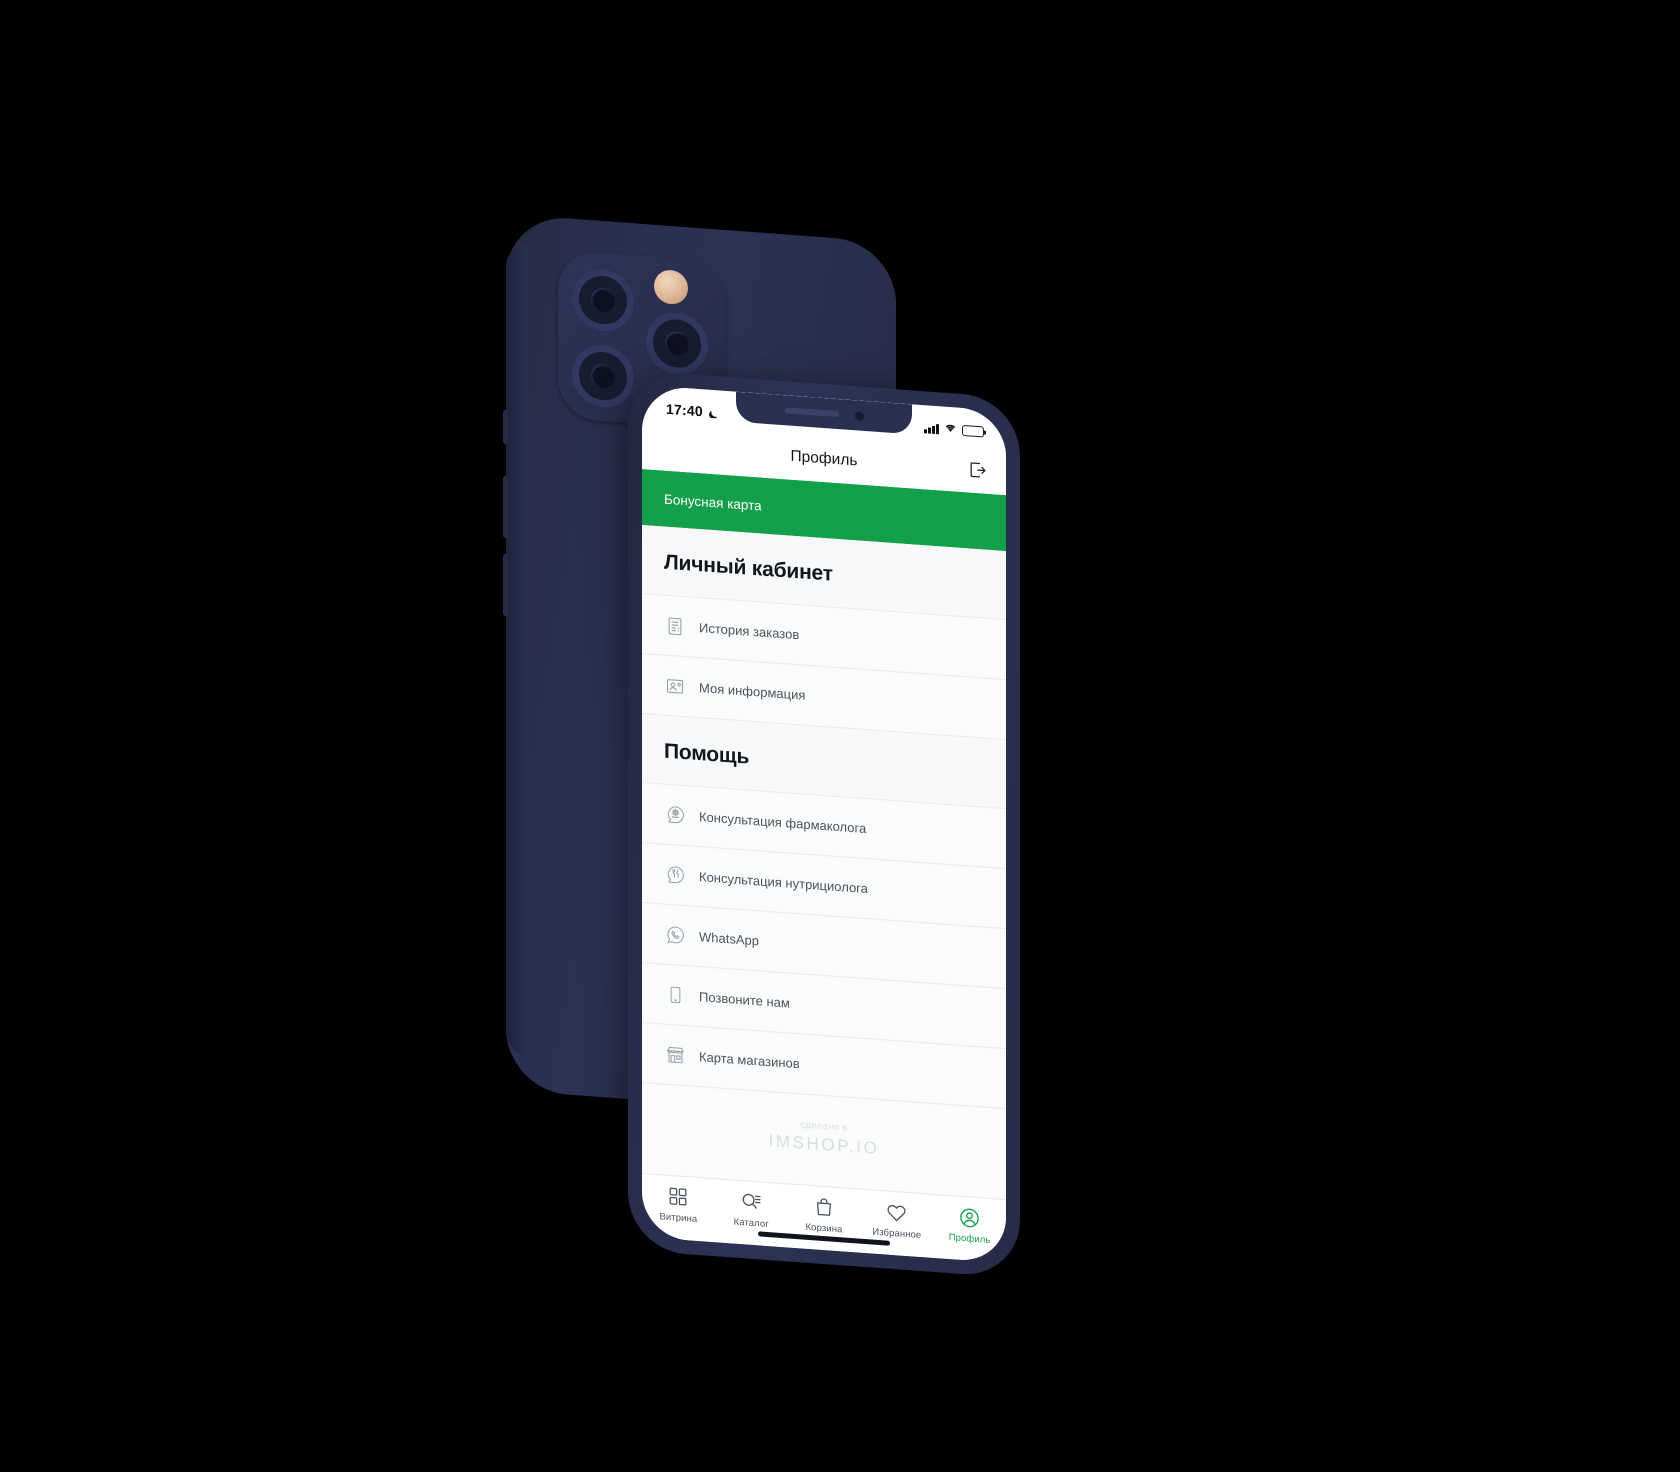 The height and width of the screenshot is (1472, 1680). What do you see at coordinates (897, 1234) in the screenshot?
I see `tab-label: Избранное` at bounding box center [897, 1234].